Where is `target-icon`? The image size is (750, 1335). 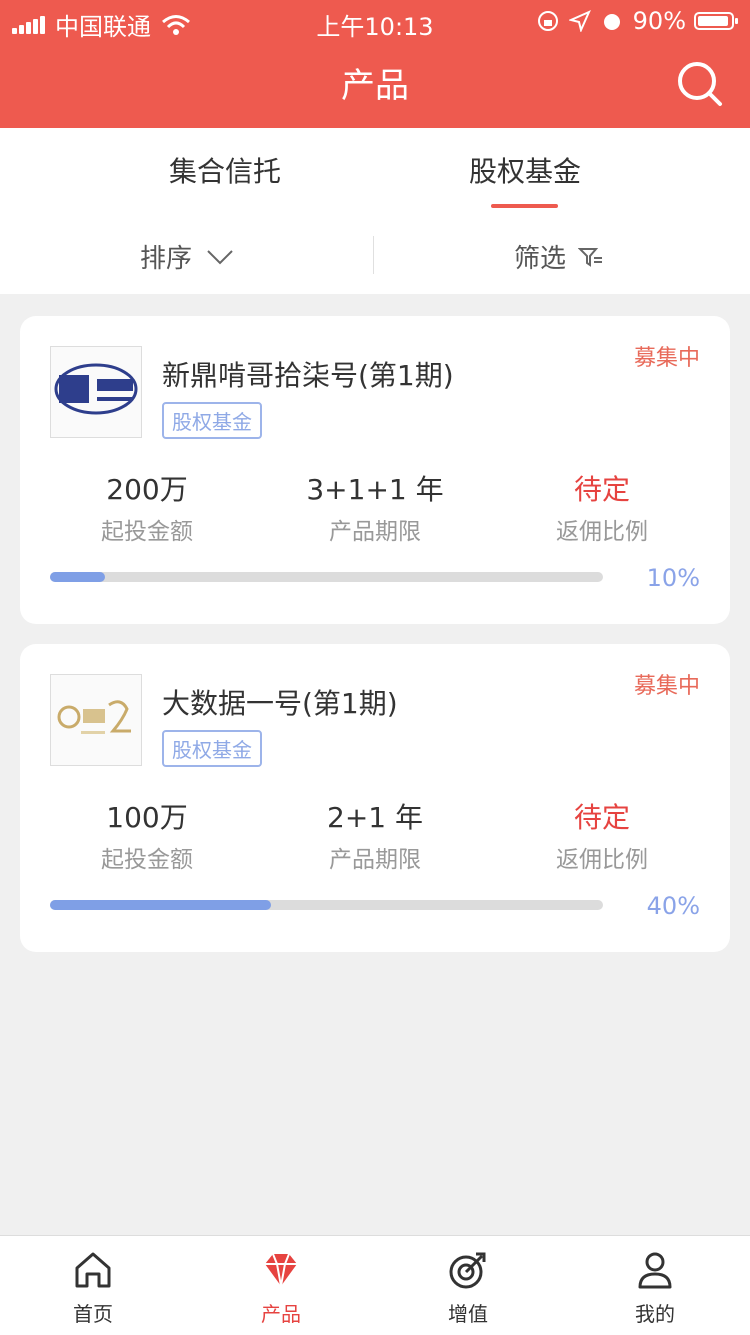 target-icon is located at coordinates (467, 1270).